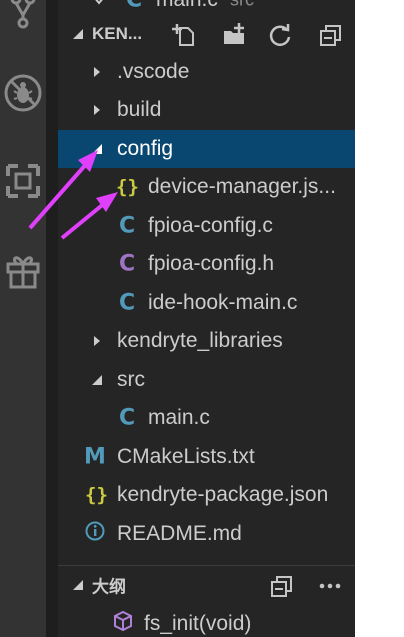 Image resolution: width=404 pixels, height=637 pixels. What do you see at coordinates (131, 379) in the screenshot?
I see `tree-row-label: src` at bounding box center [131, 379].